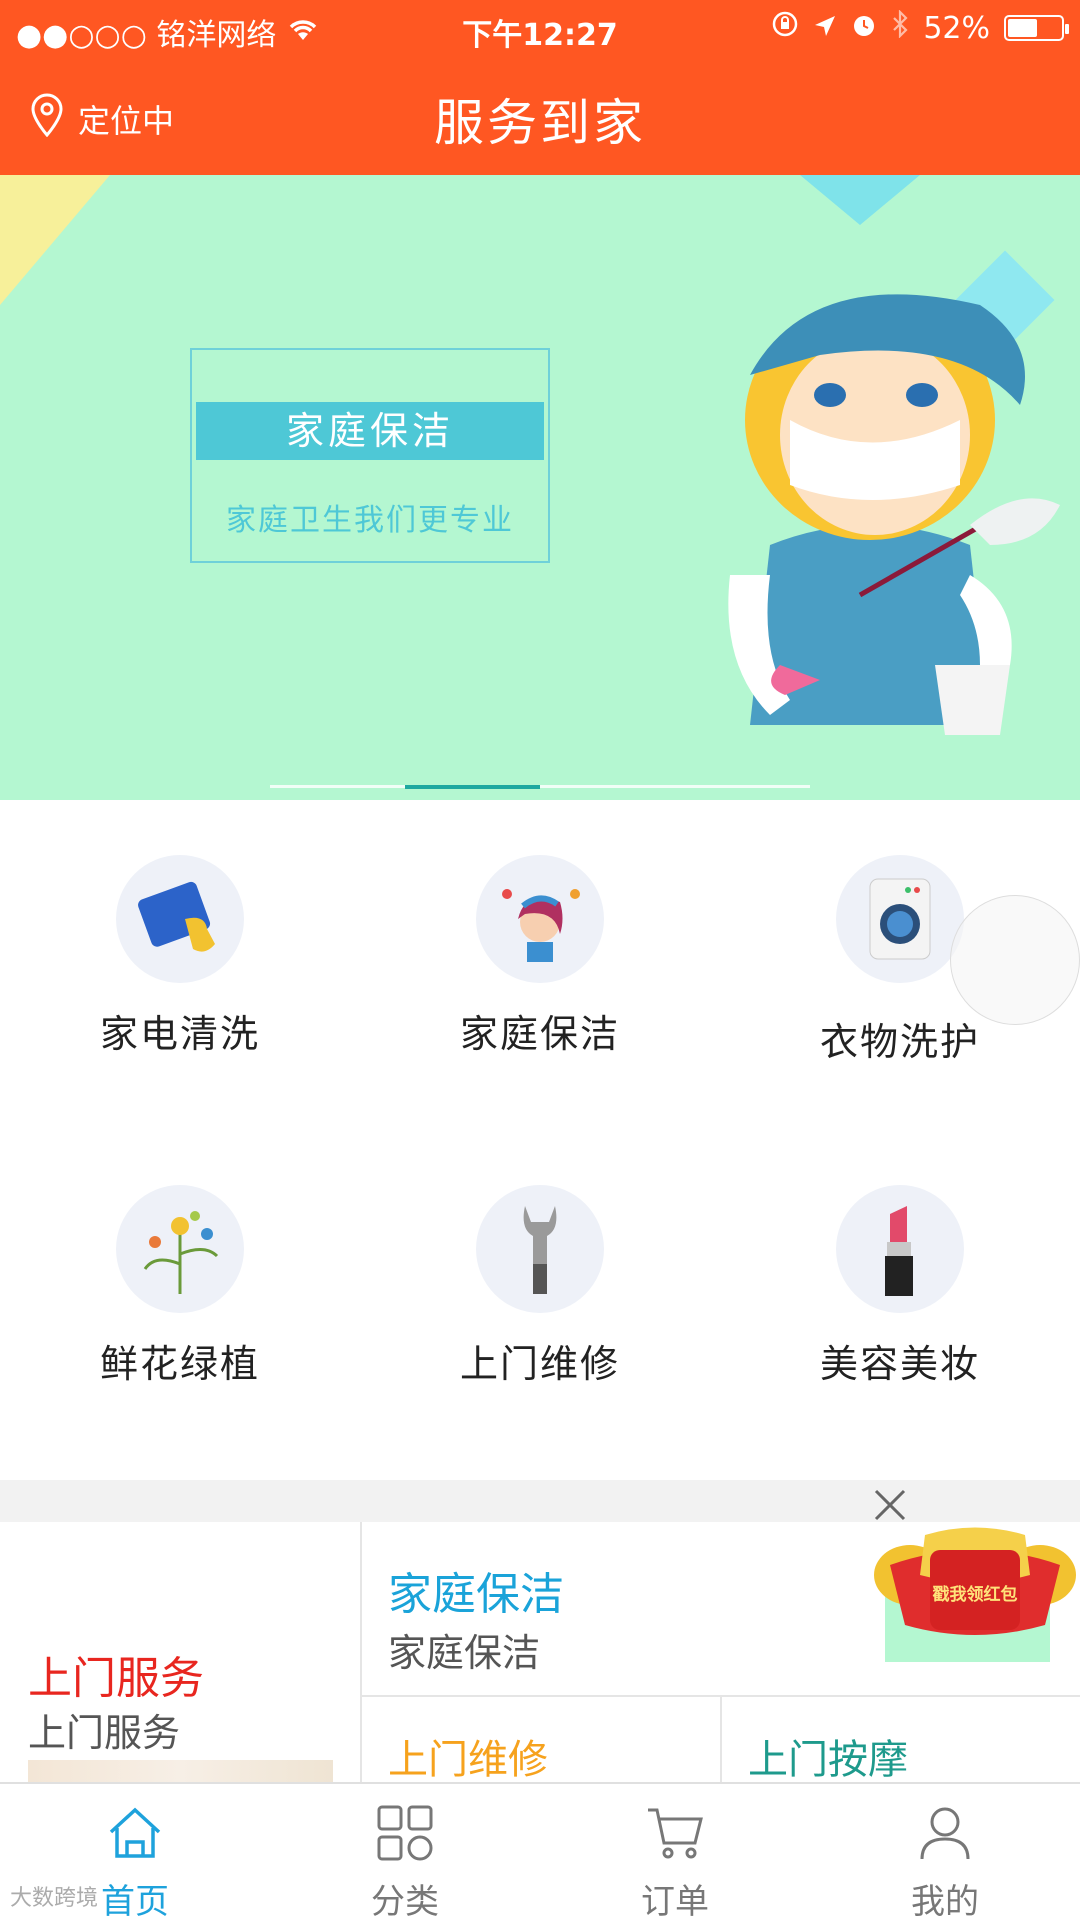 The height and width of the screenshot is (1920, 1080). I want to click on service-title: 上门服务, so click(116, 1678).